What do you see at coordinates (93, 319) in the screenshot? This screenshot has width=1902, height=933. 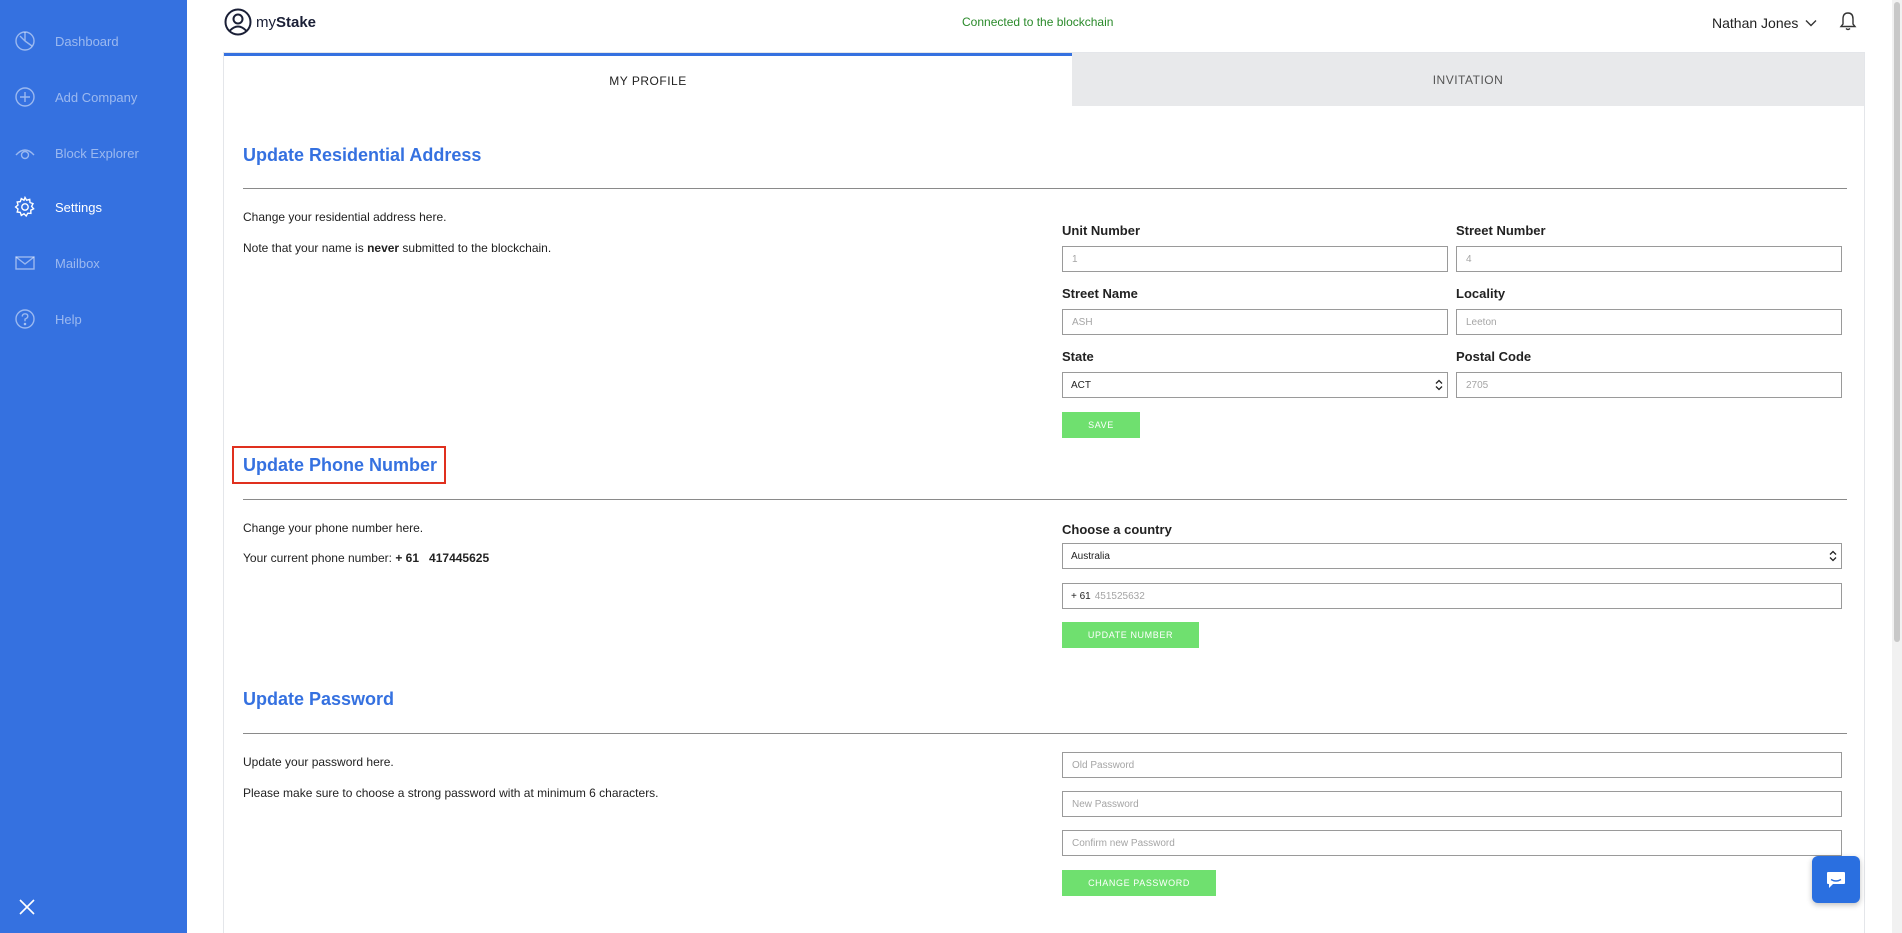 I see `sidebar-item-help: Help` at bounding box center [93, 319].